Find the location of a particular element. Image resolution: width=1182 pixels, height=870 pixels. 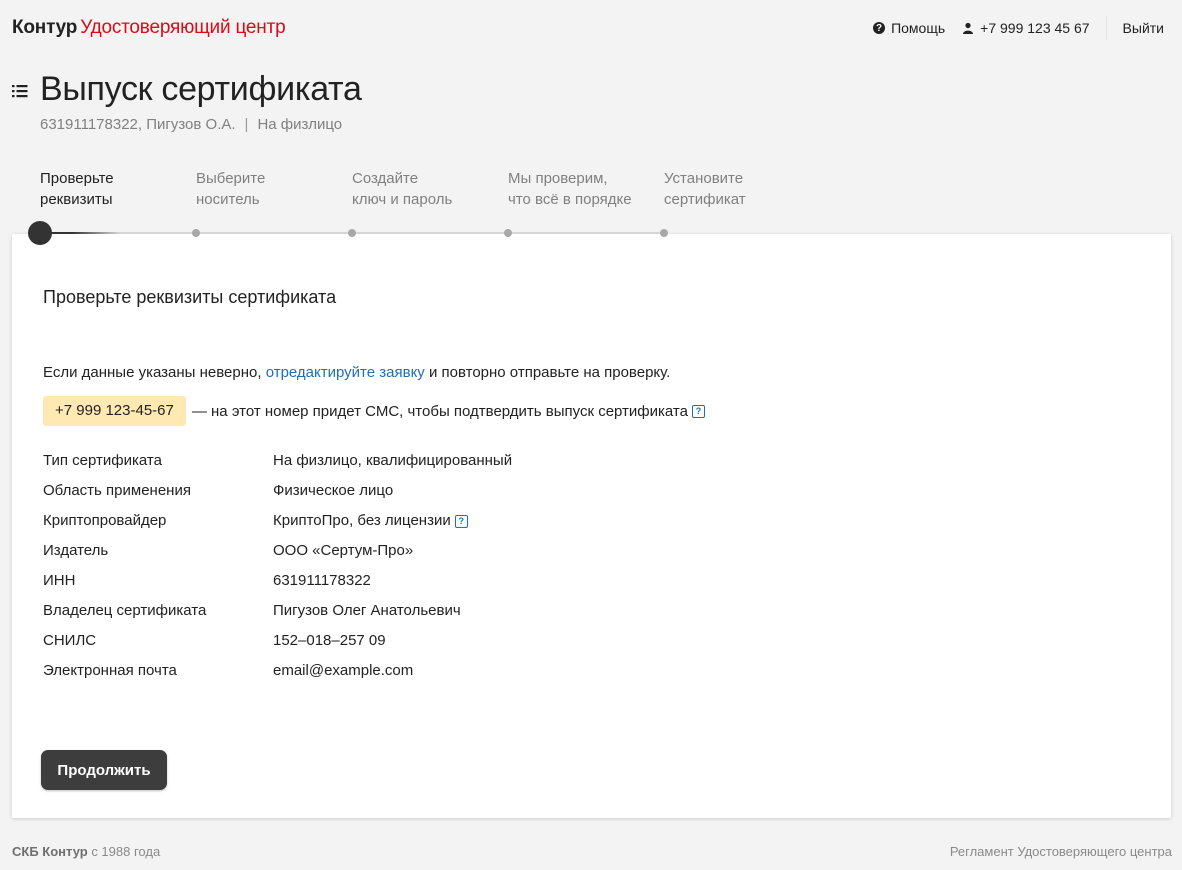

edit-request-link: отредактируйте заявку is located at coordinates (345, 372).